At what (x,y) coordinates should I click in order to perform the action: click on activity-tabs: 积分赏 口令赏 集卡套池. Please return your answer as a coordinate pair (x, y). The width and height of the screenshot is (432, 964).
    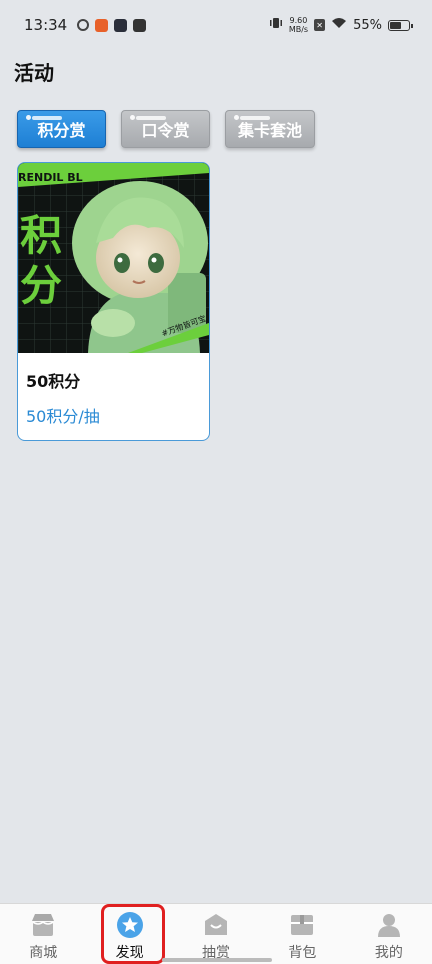
    Looking at the image, I should click on (166, 129).